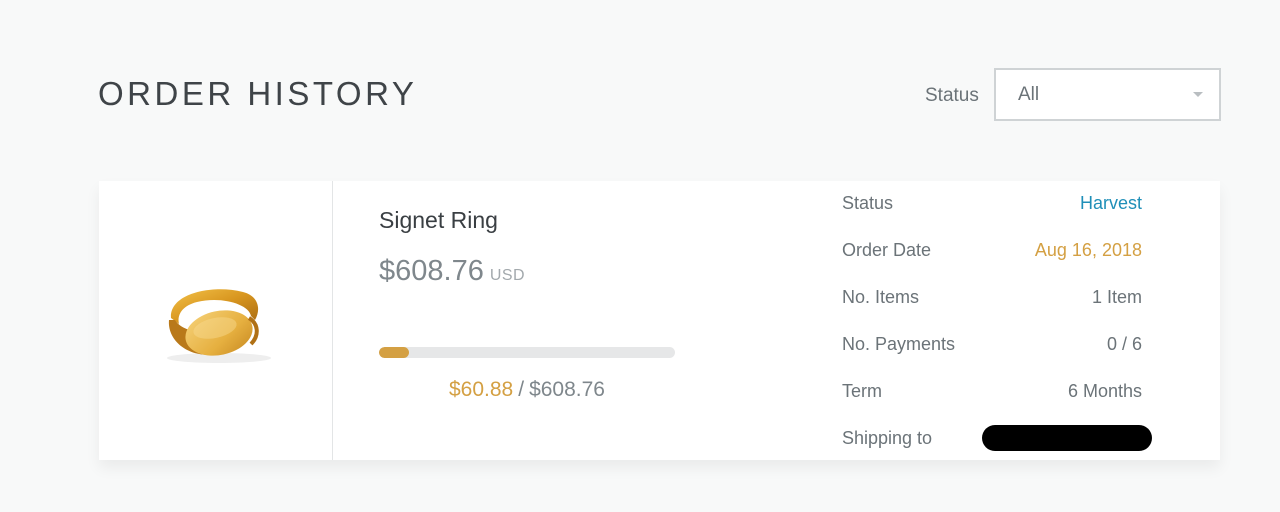 Image resolution: width=1280 pixels, height=512 pixels. Describe the element at coordinates (887, 249) in the screenshot. I see `detail-label: Order Date` at that location.